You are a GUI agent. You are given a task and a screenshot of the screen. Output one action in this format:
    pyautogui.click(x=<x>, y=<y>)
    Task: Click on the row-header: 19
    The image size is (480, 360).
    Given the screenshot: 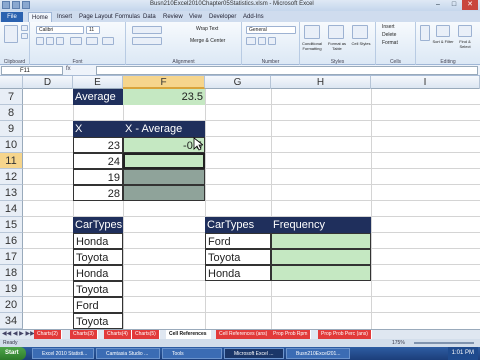 What is the action you would take?
    pyautogui.click(x=11, y=289)
    